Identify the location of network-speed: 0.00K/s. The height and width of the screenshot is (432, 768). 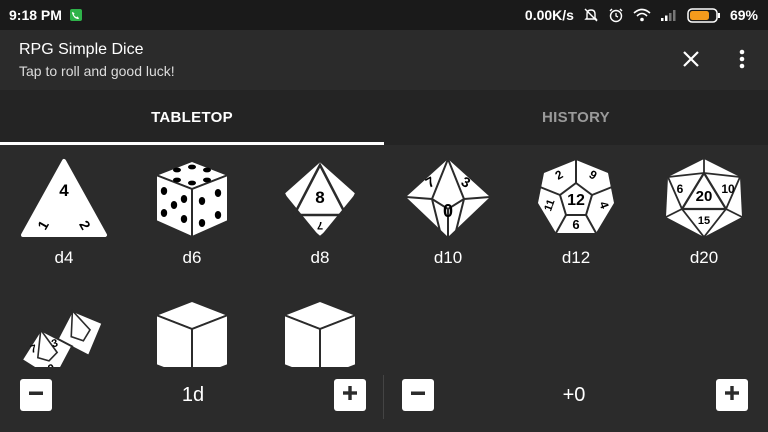
(549, 15).